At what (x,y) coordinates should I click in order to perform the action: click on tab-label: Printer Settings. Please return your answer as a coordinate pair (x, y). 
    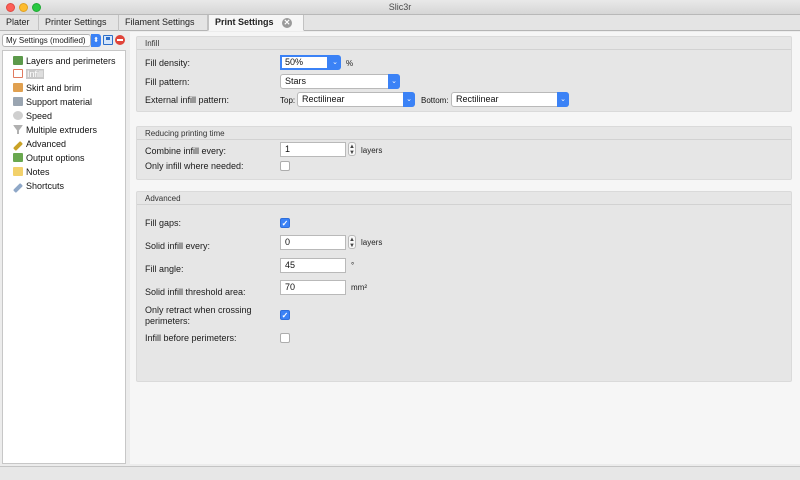
    Looking at the image, I should click on (76, 22).